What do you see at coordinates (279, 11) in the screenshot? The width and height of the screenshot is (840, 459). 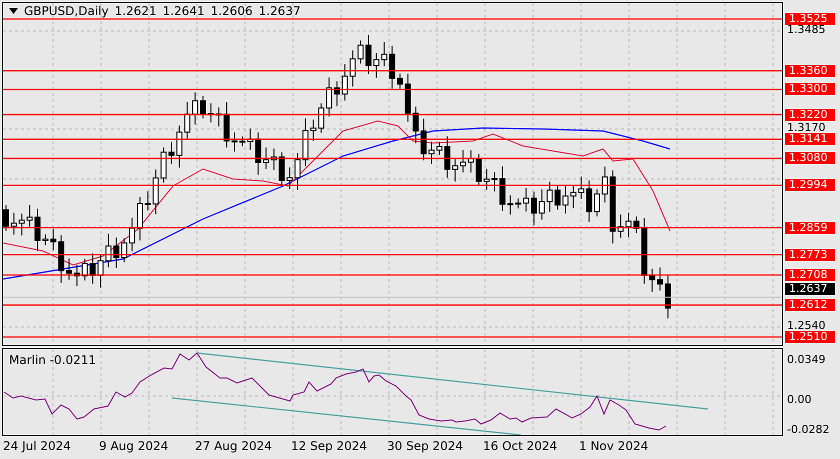 I see `ohlc-value: 1.2637` at bounding box center [279, 11].